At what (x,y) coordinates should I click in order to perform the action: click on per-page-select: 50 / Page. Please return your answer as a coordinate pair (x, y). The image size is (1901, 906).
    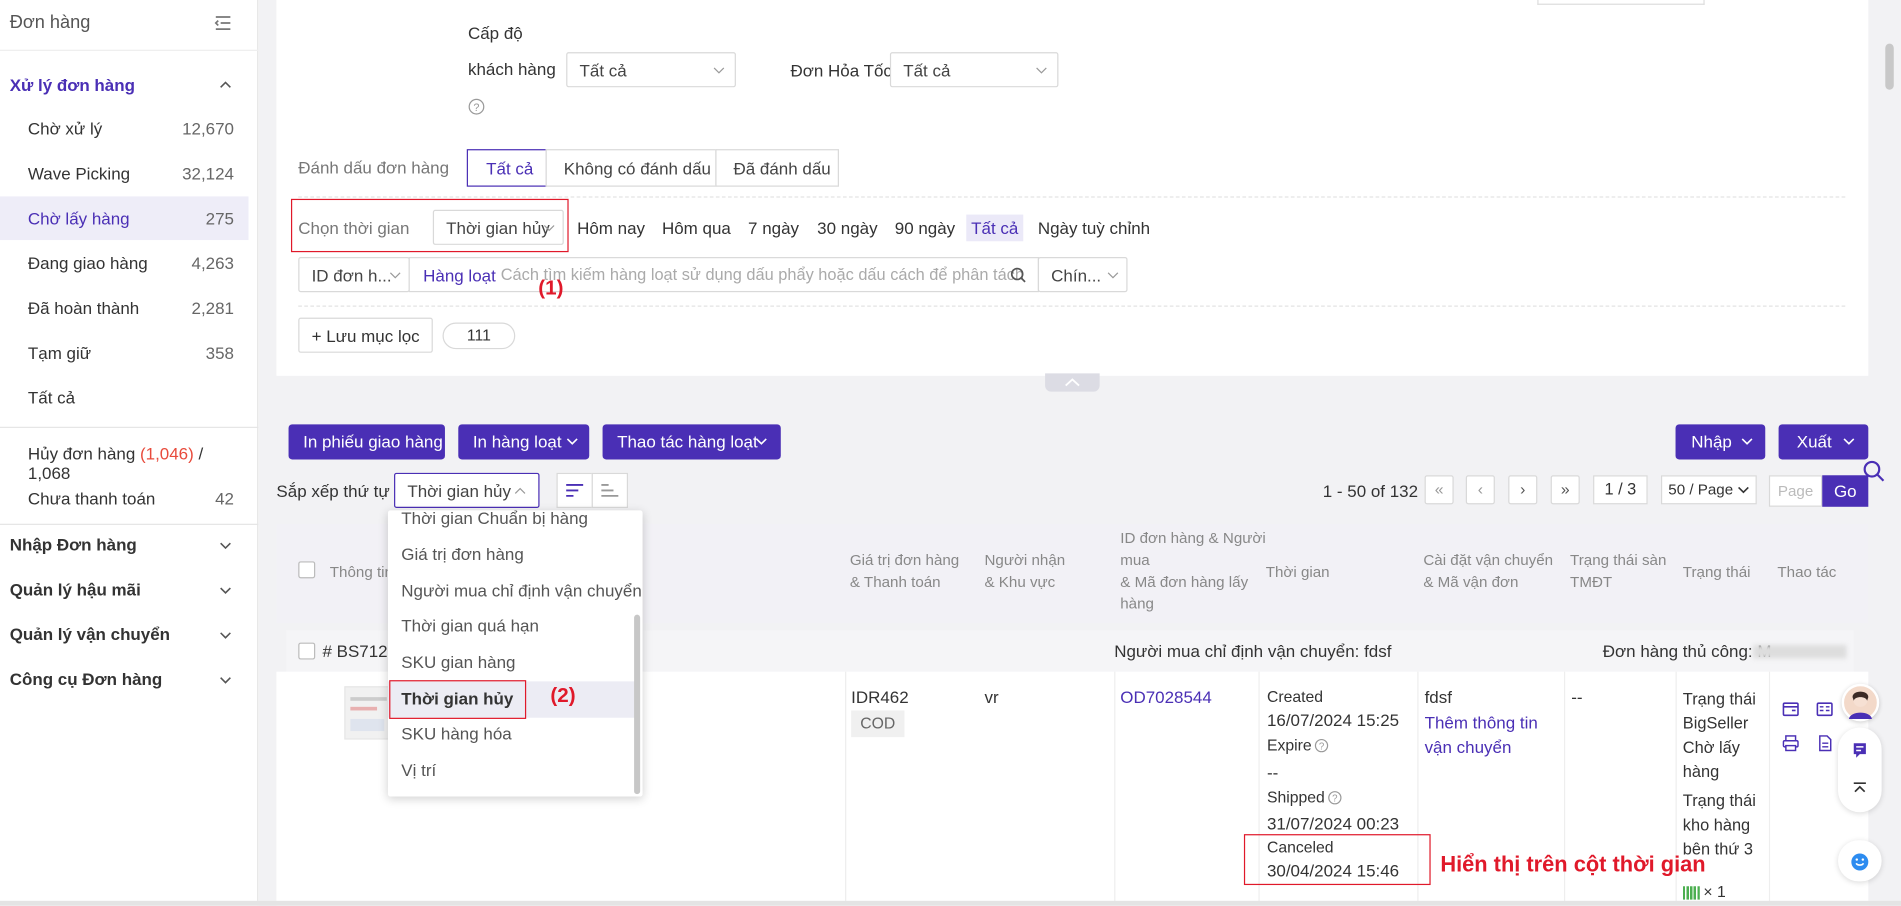
    Looking at the image, I should click on (1708, 490).